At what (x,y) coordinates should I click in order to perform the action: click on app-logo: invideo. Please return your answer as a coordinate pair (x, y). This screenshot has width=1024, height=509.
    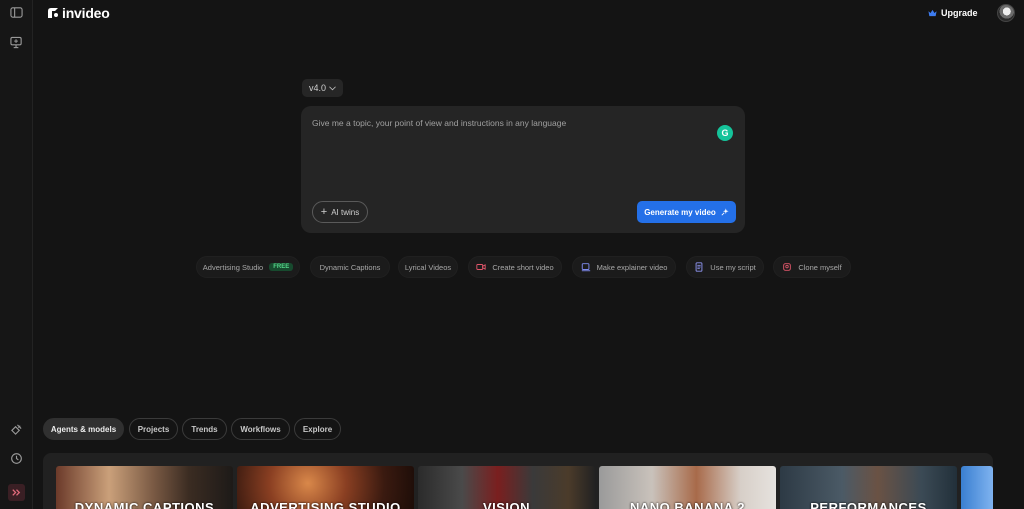
    Looking at the image, I should click on (78, 13).